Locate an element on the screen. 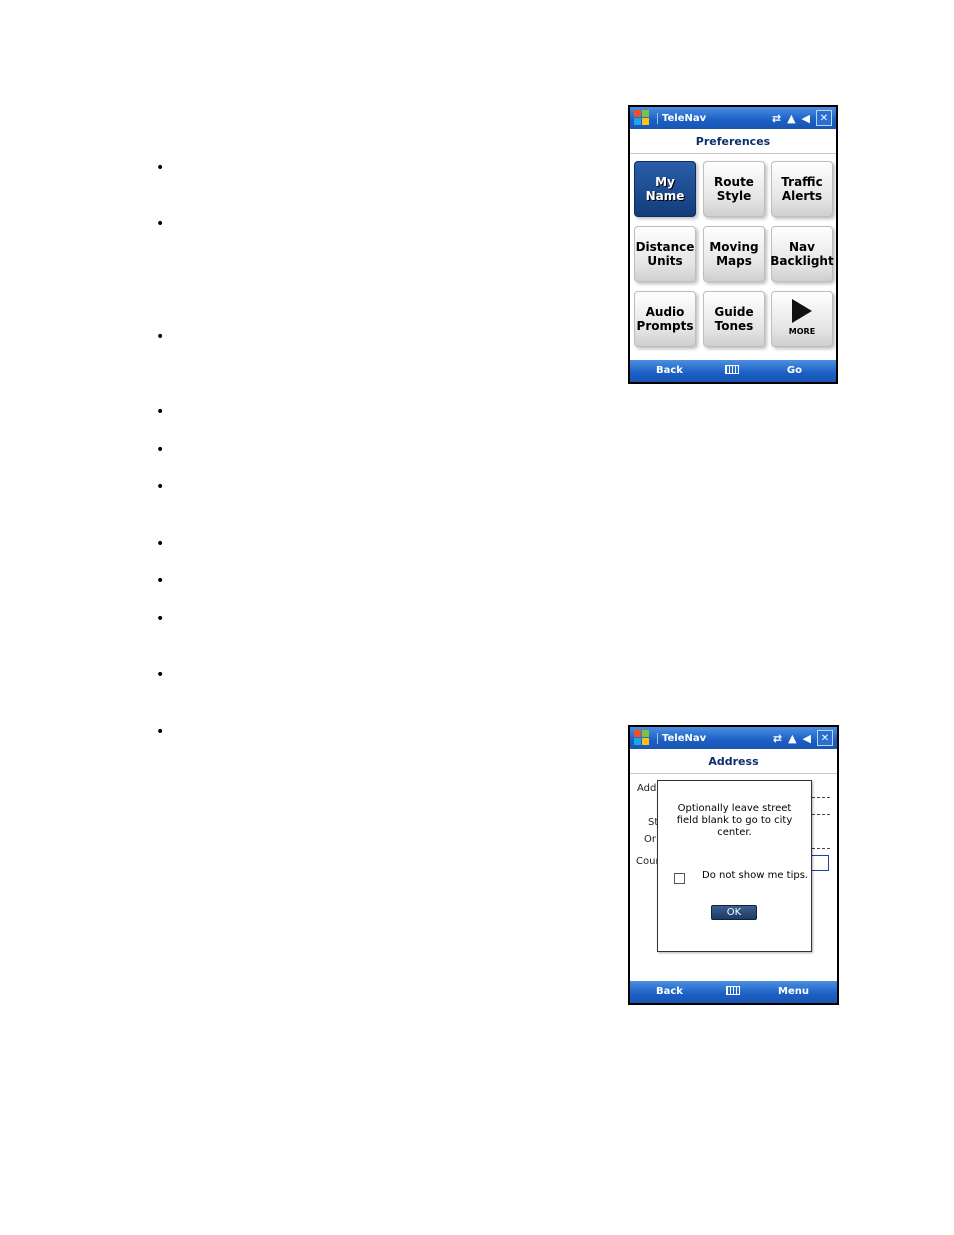  soft-key-bar: Back Go is located at coordinates (733, 371).